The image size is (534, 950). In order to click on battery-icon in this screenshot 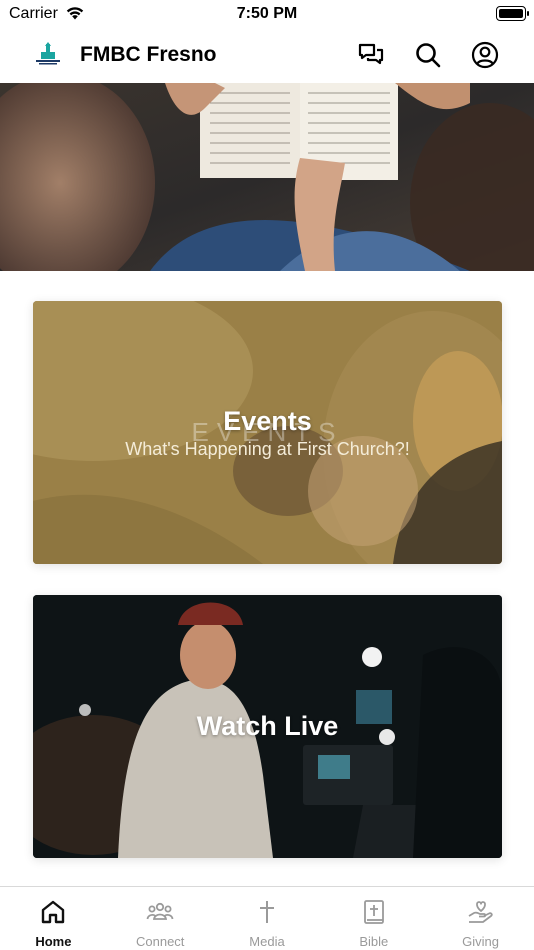, I will do `click(512, 13)`.